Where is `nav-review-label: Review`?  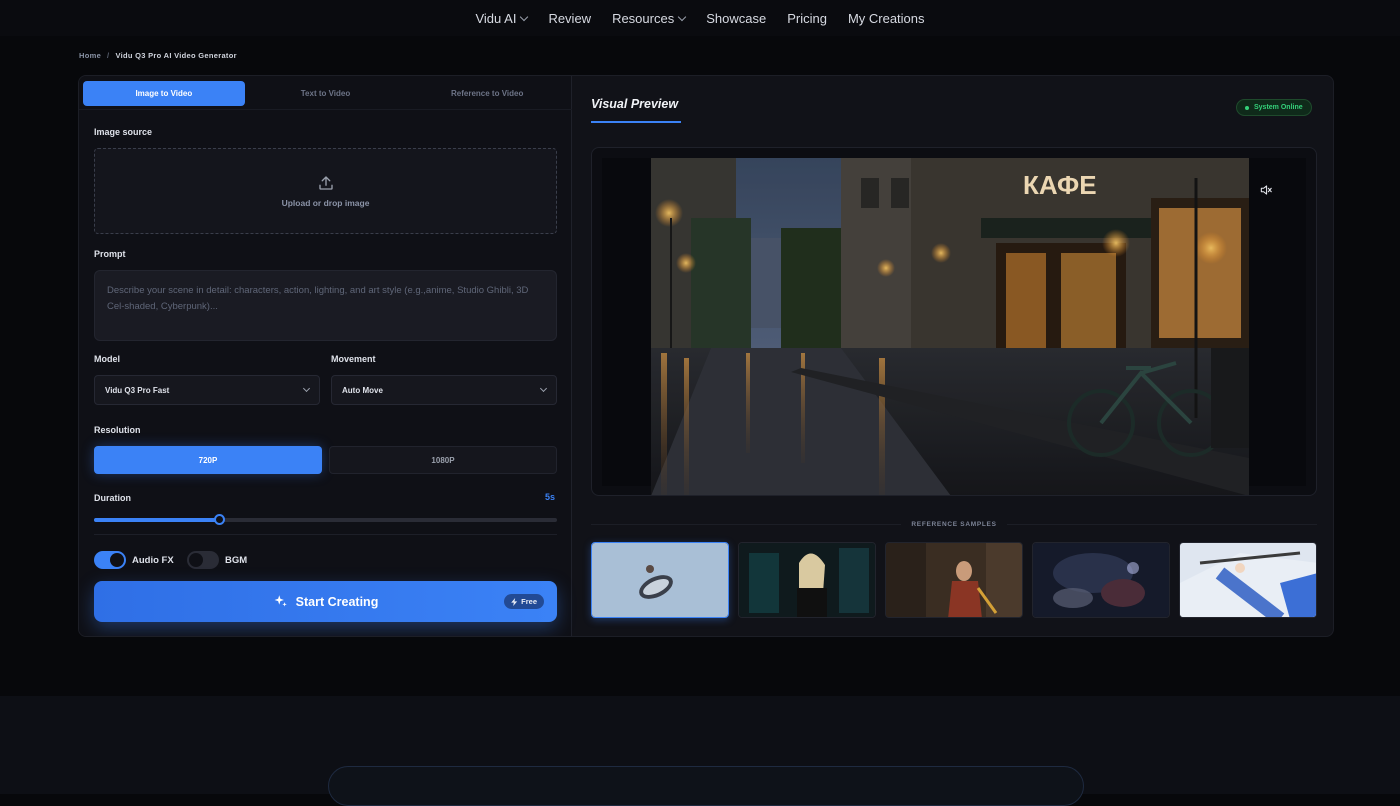 nav-review-label: Review is located at coordinates (570, 18).